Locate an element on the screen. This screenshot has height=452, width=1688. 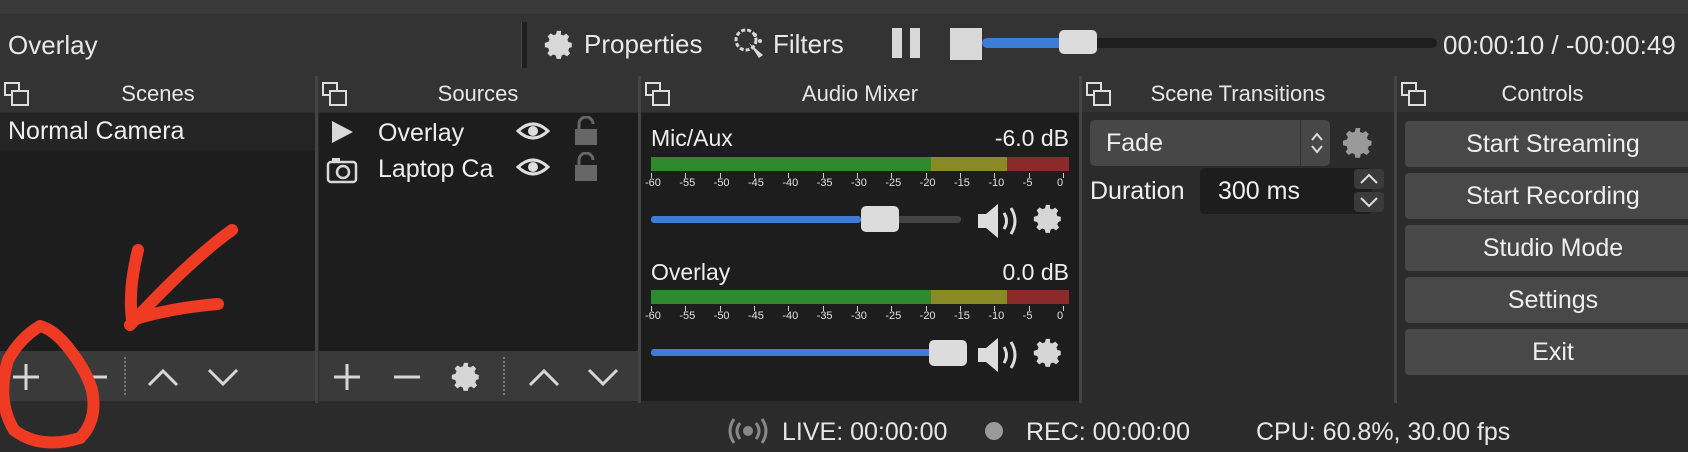
transitions-panel: Fade Duration 300 ms is located at coordinates (1238, 257).